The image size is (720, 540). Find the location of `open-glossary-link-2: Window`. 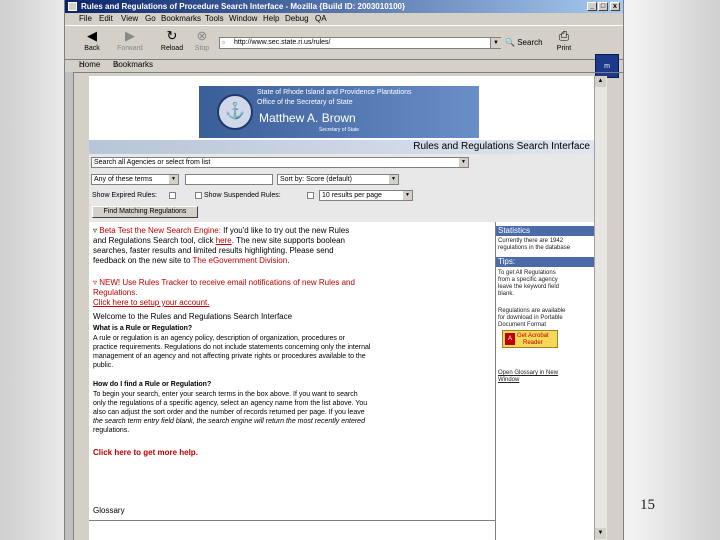

open-glossary-link-2: Window is located at coordinates (545, 380).